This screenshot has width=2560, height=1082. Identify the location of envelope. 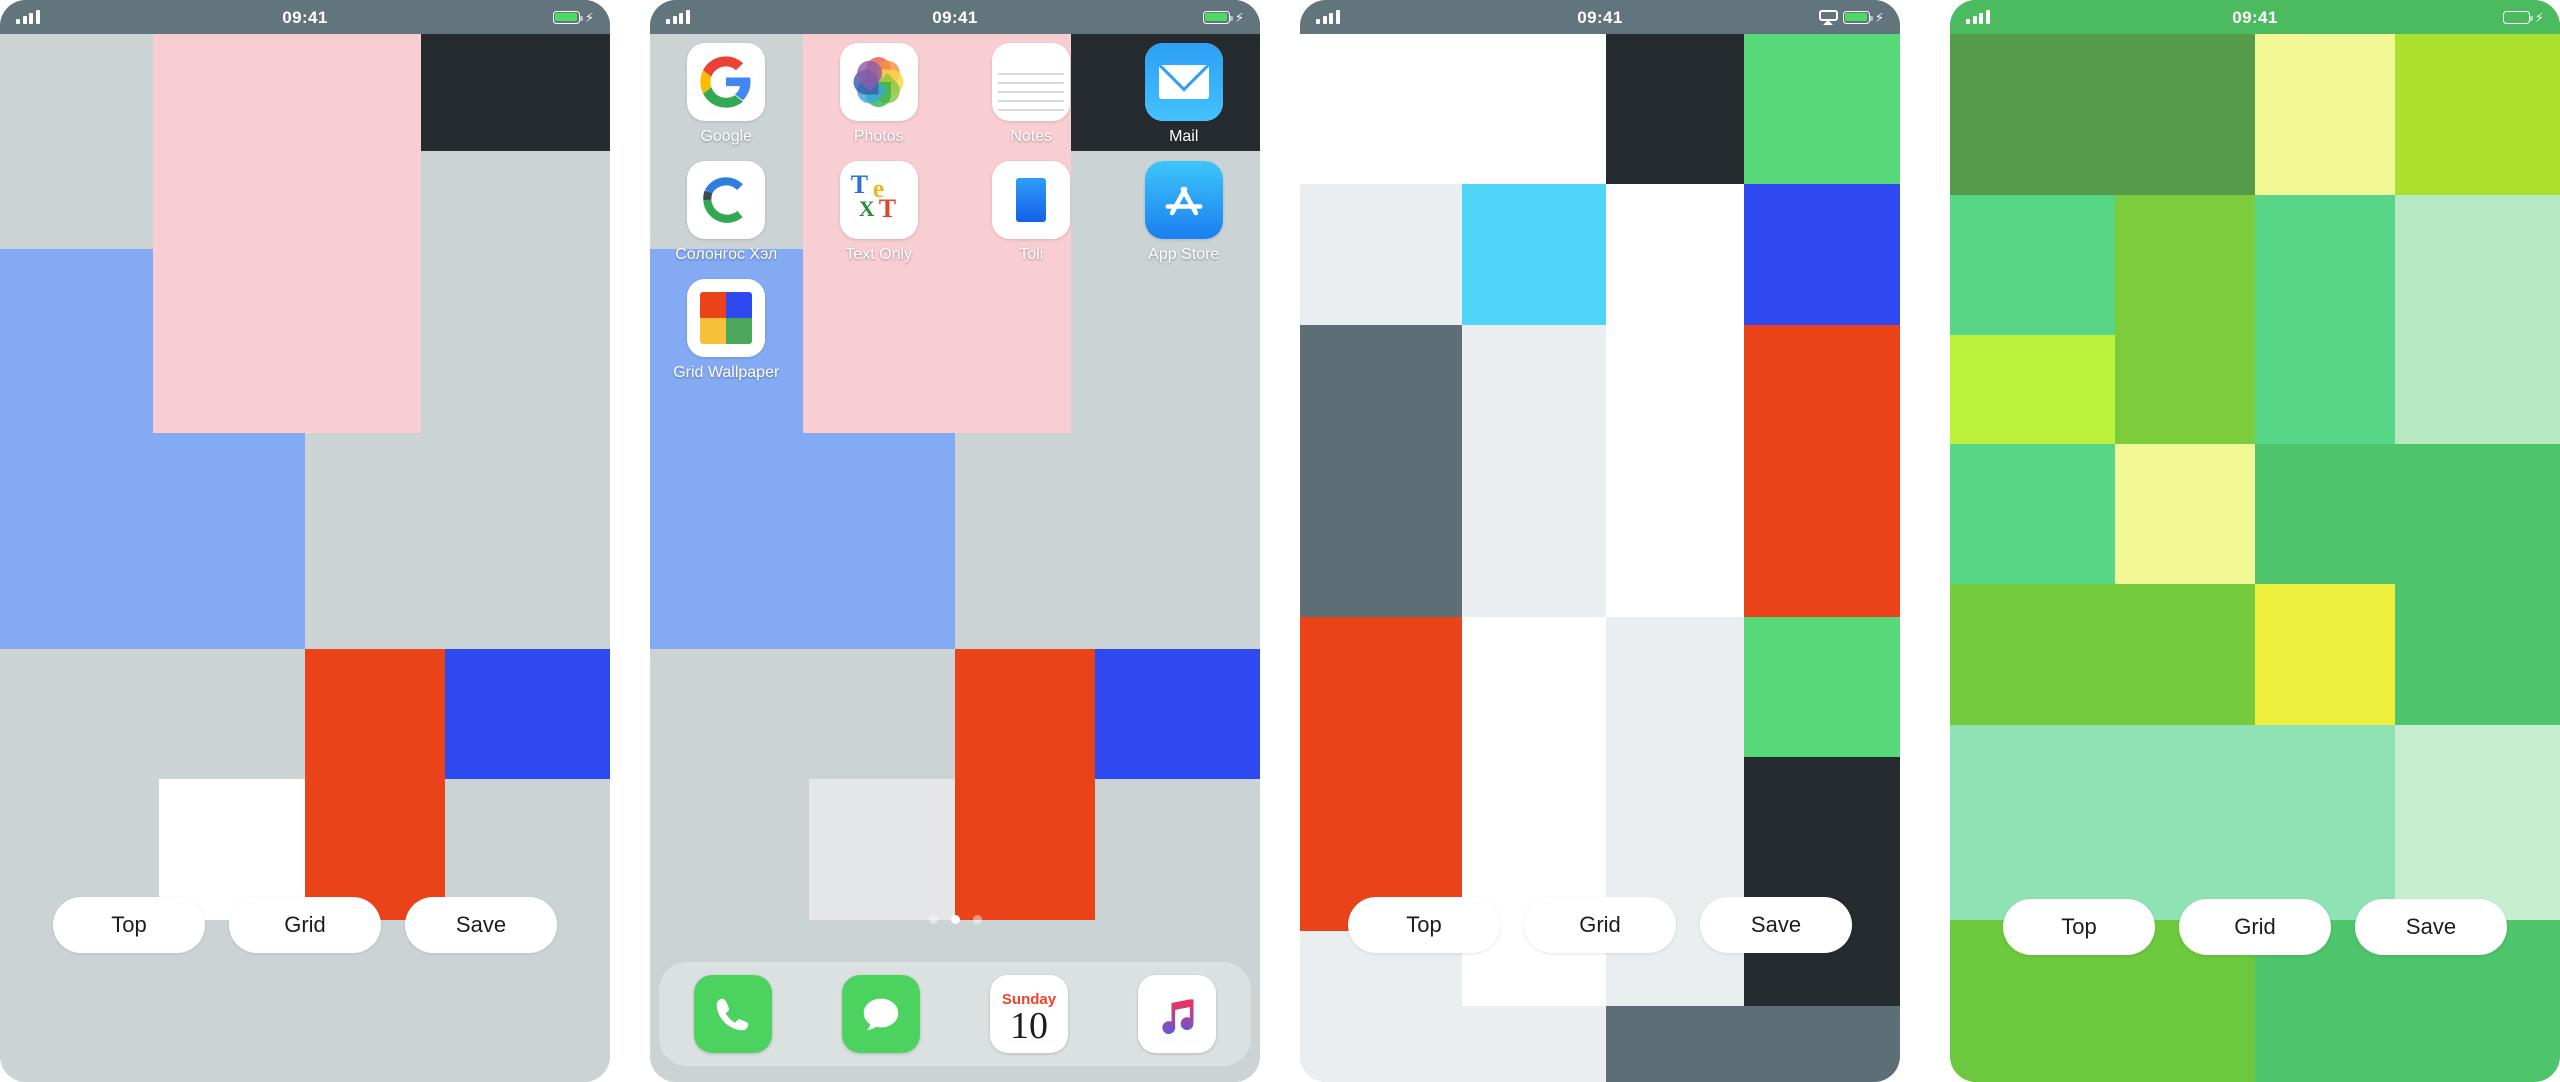
(1183, 82).